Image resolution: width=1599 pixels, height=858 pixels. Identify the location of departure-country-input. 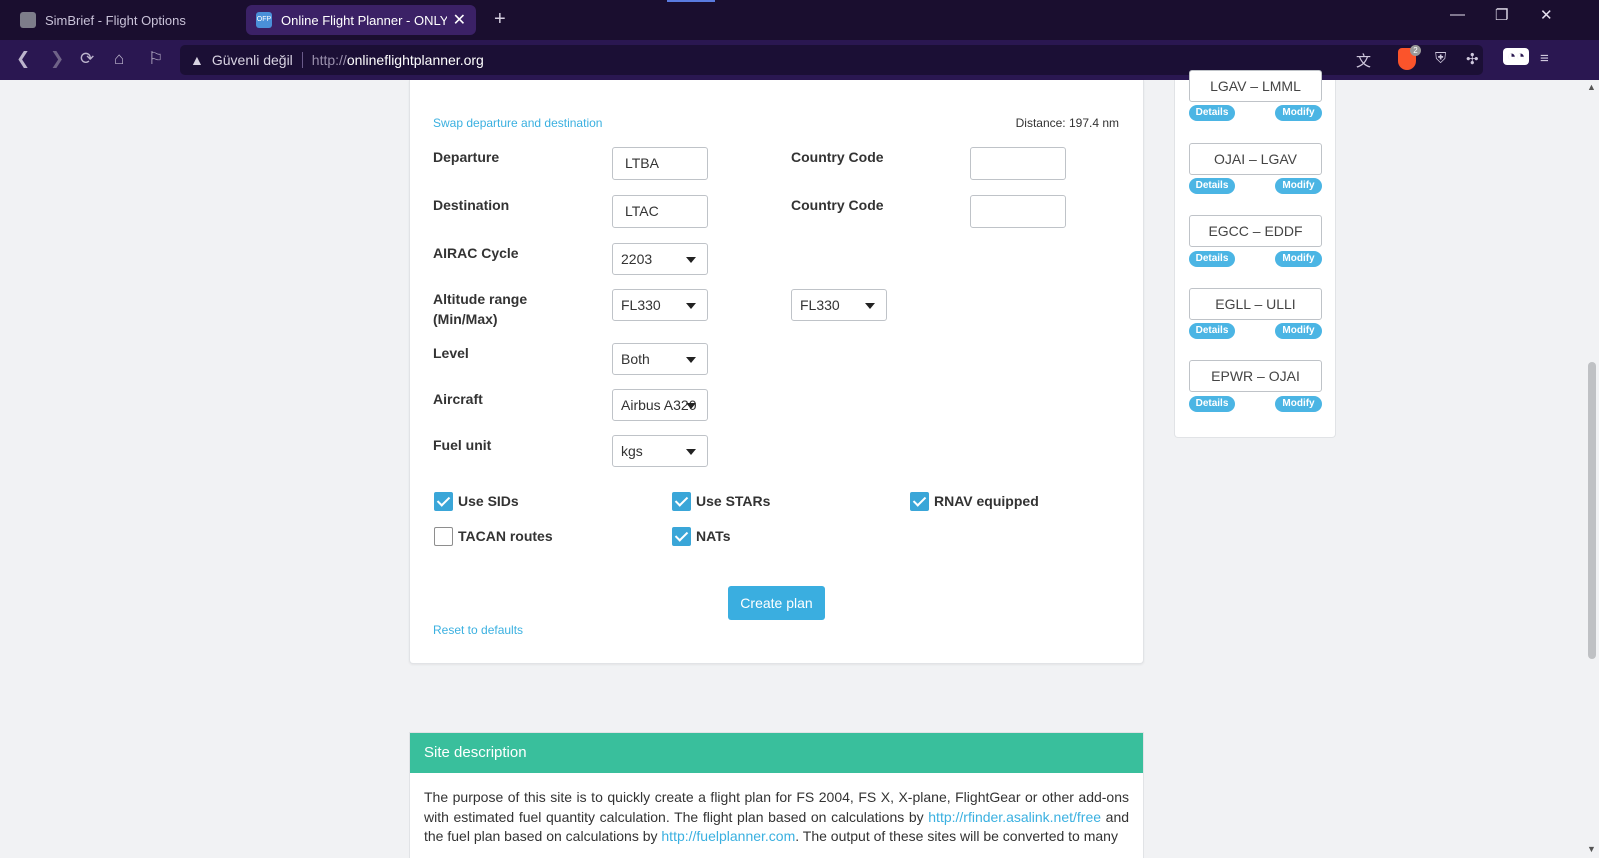
(1018, 163).